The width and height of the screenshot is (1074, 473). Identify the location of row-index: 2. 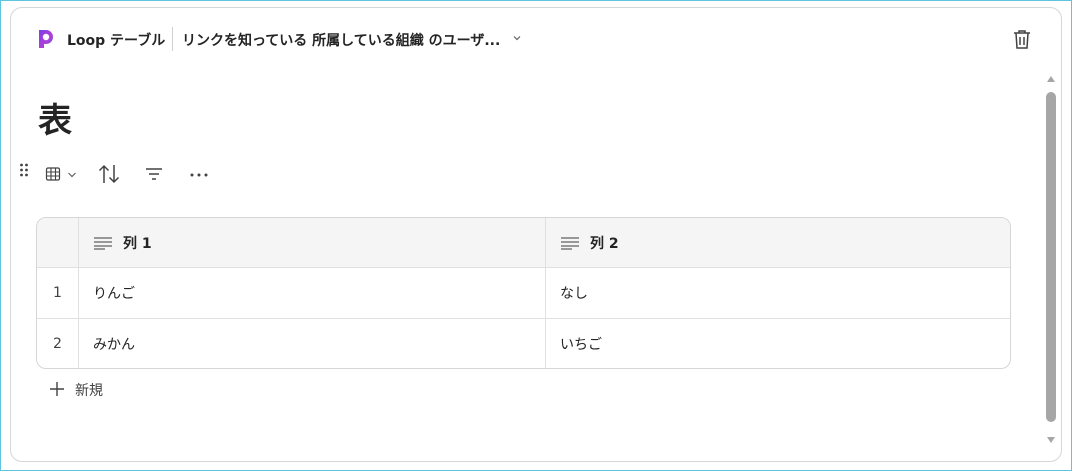
(58, 343).